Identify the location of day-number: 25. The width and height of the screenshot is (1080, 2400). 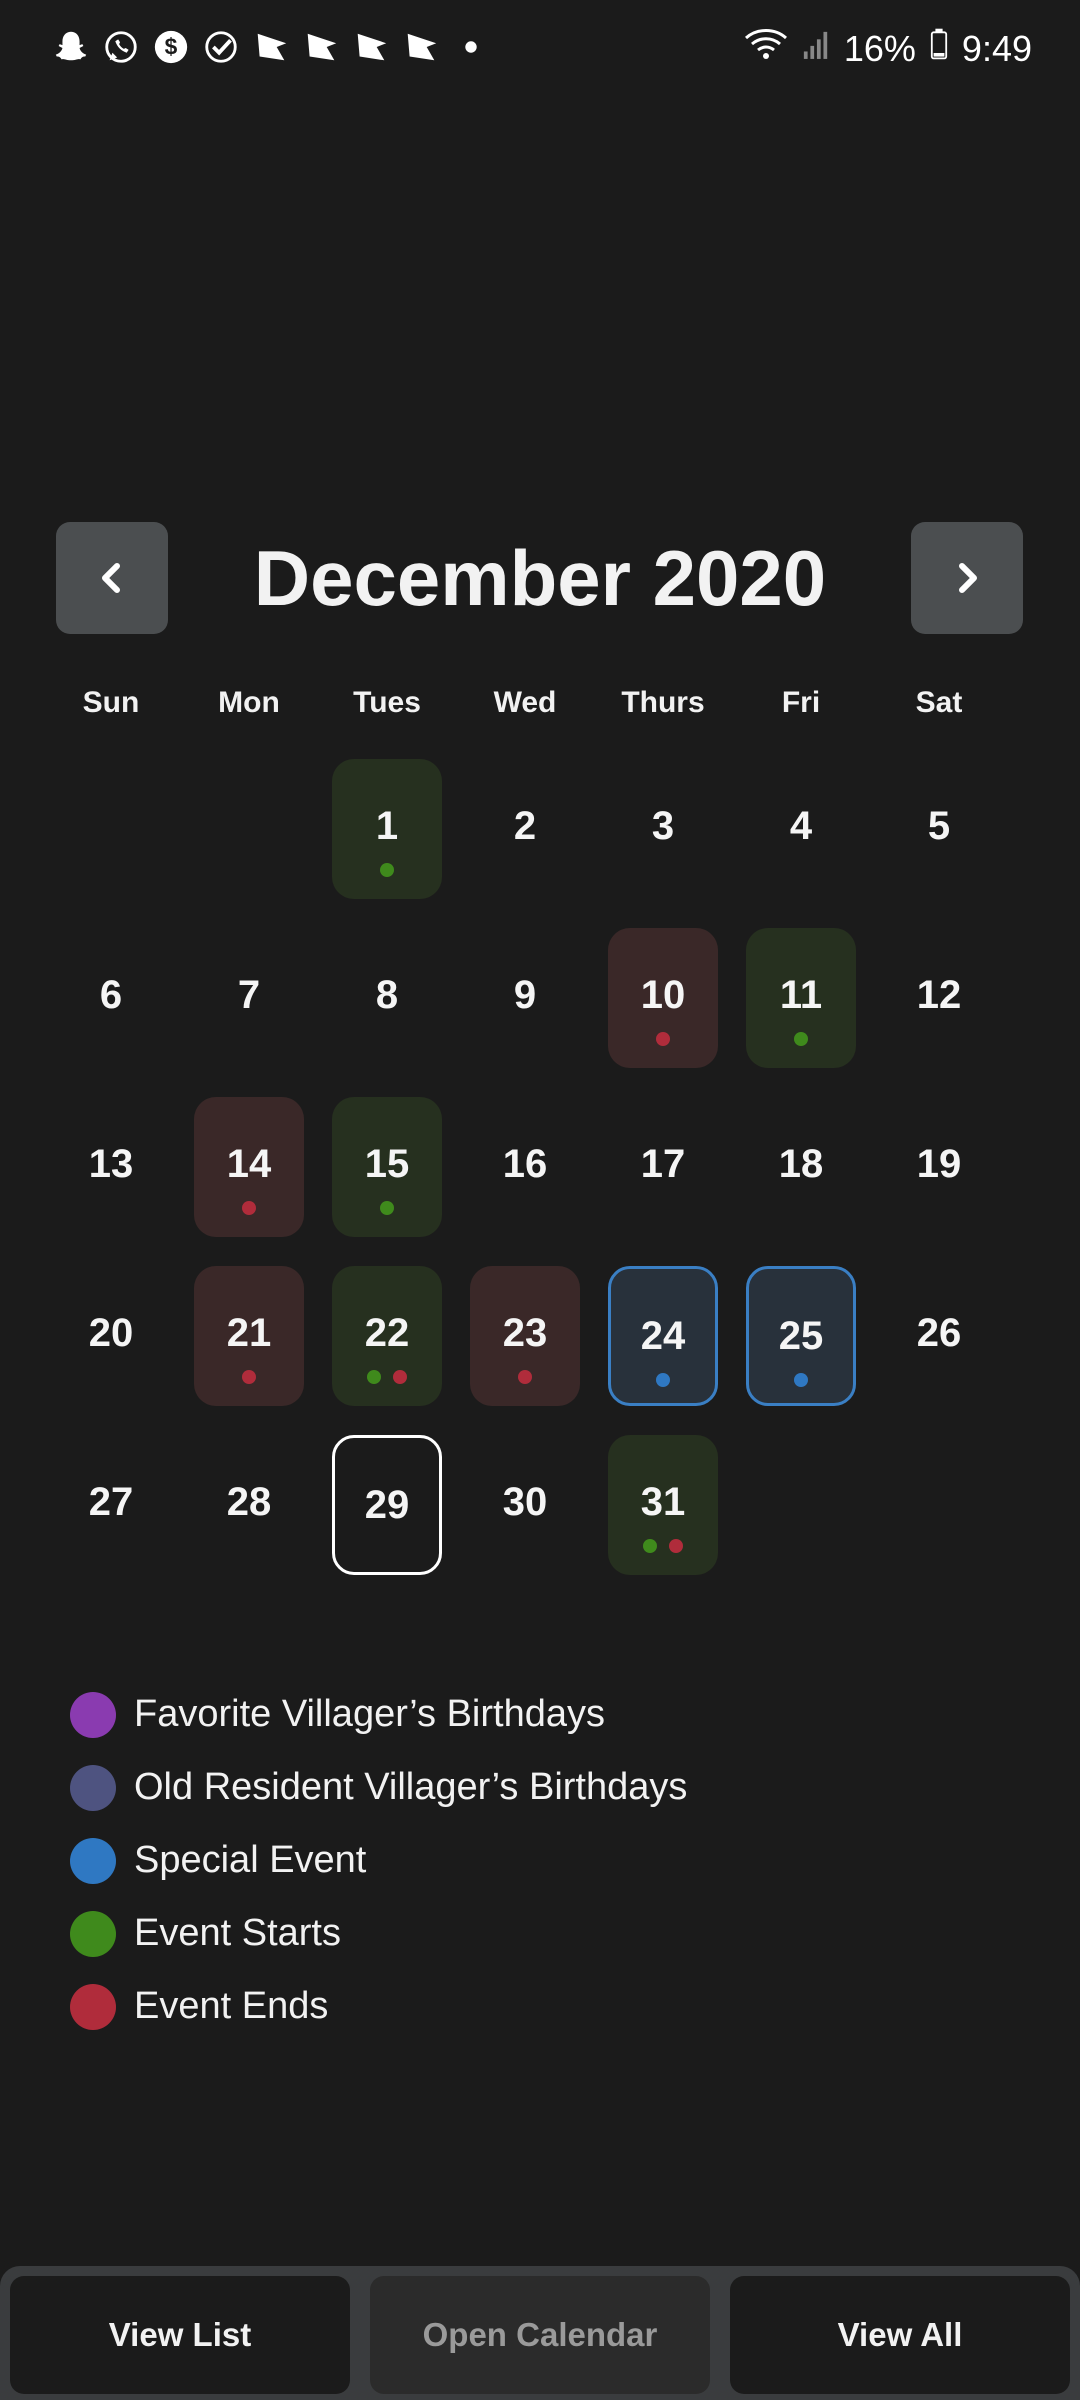
(801, 1336).